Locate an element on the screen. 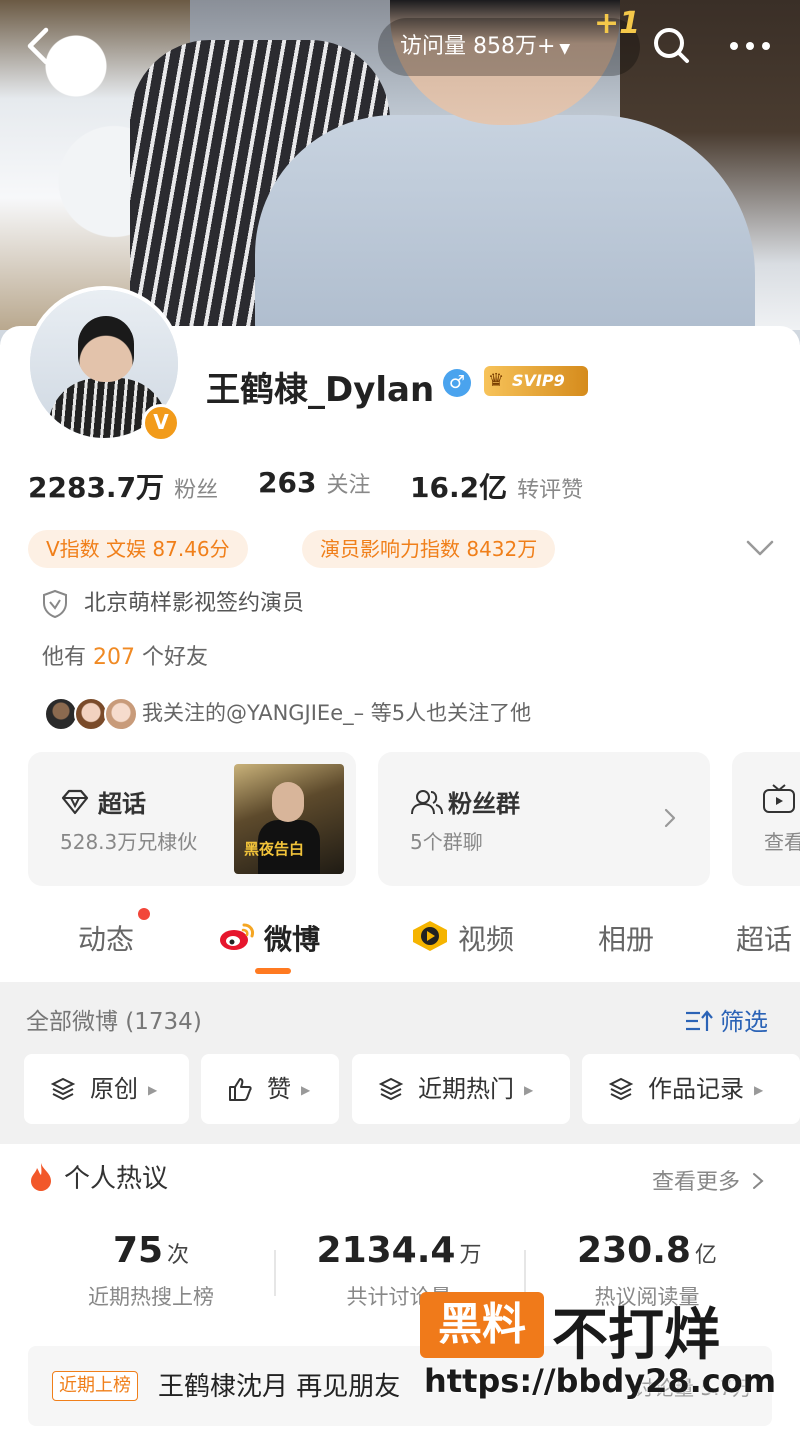  verified-badge: V is located at coordinates (161, 423).